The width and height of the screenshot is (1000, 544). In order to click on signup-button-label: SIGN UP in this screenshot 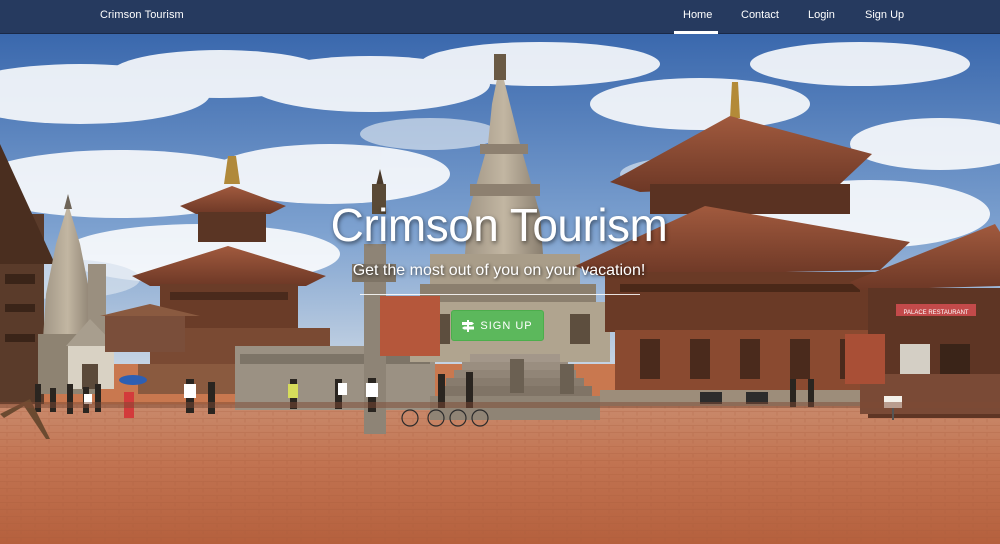, I will do `click(506, 325)`.